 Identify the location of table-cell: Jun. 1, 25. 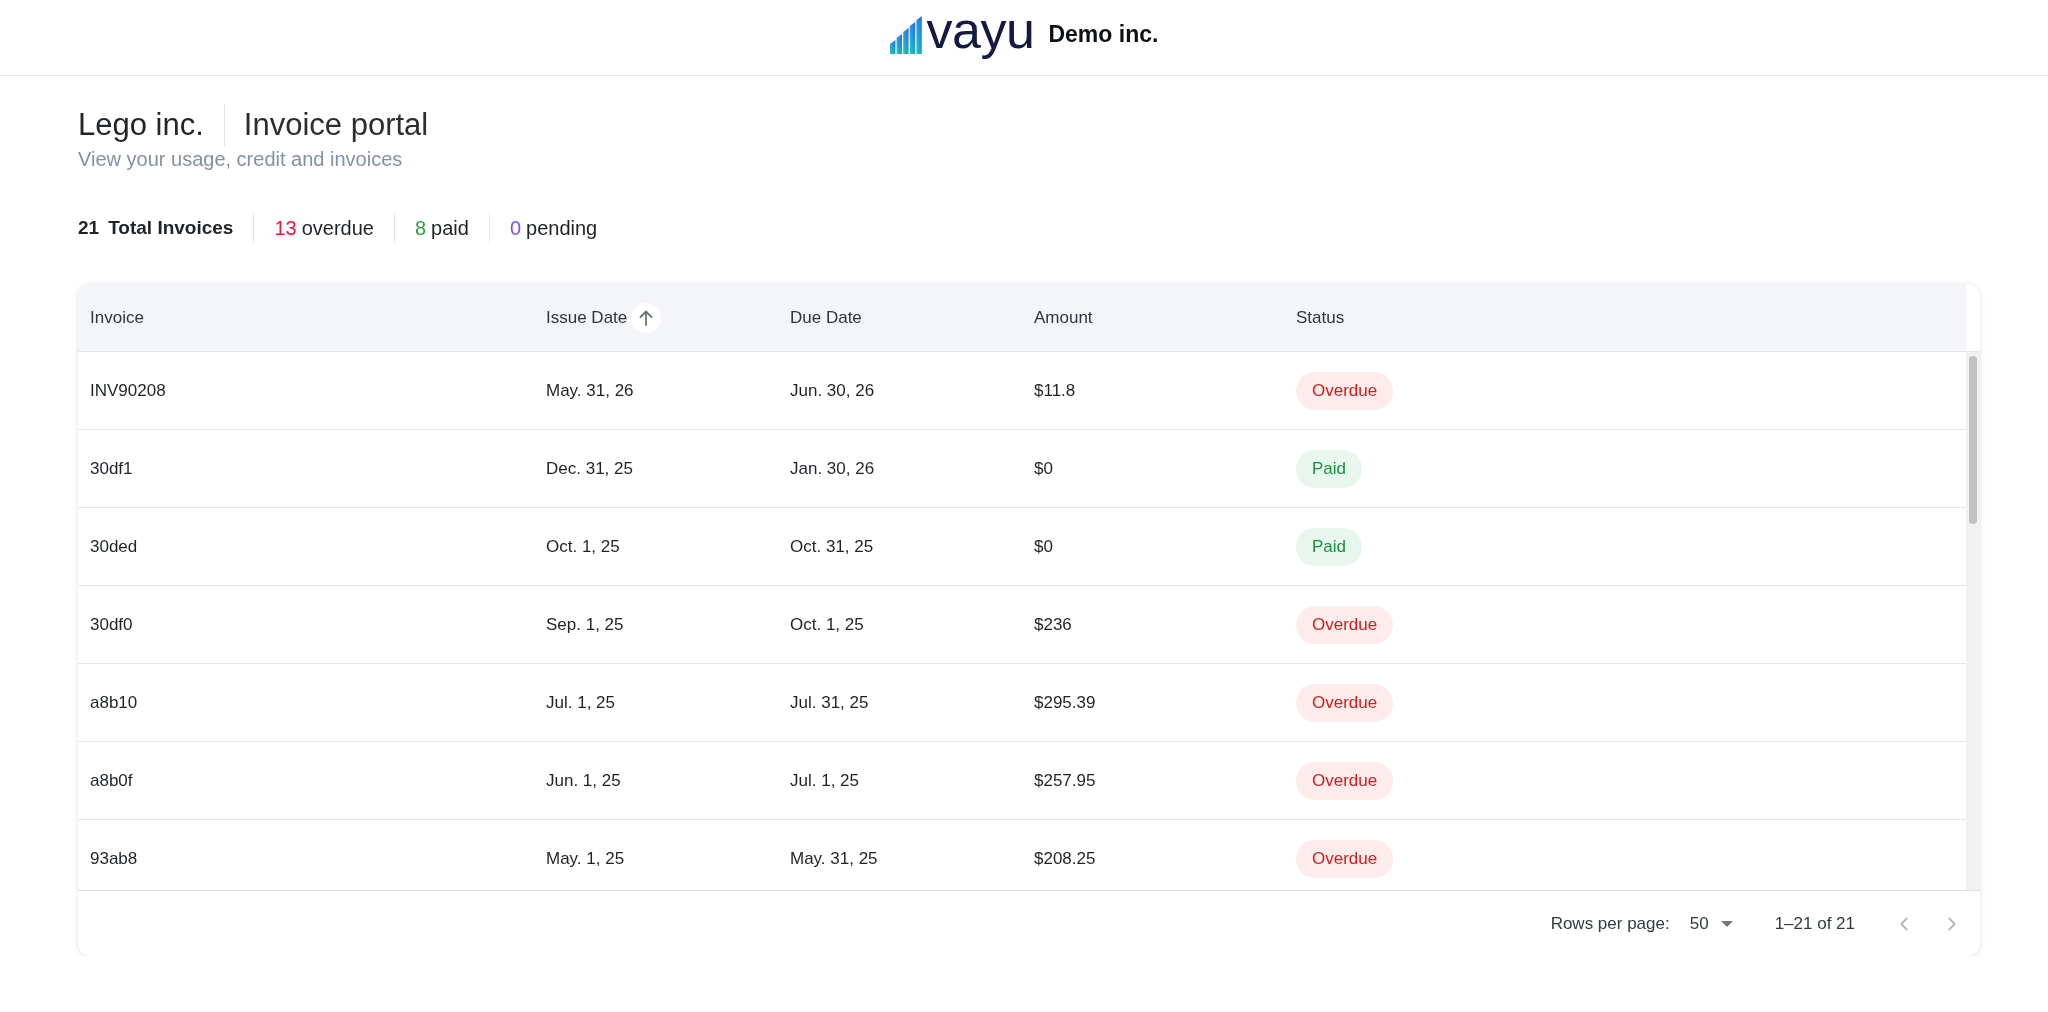
(583, 780).